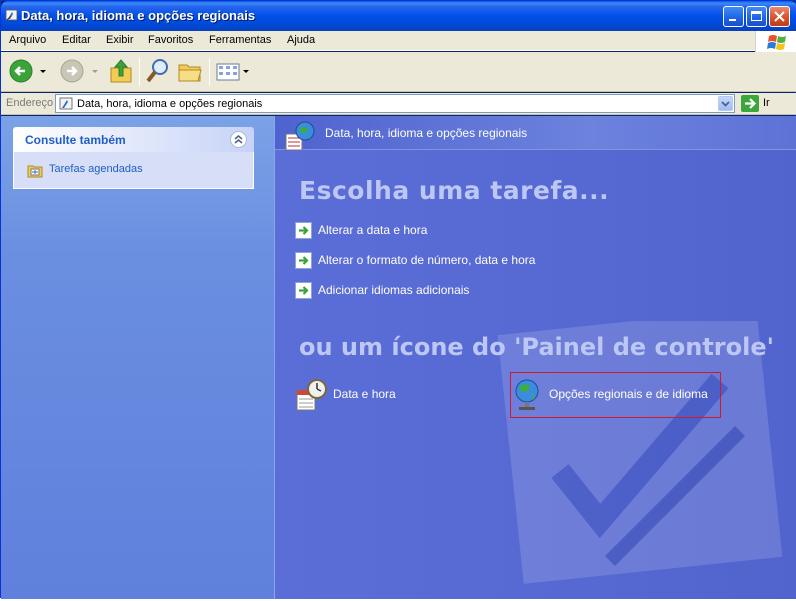  Describe the element at coordinates (95, 72) in the screenshot. I see `forward-dropdown-icon` at that location.